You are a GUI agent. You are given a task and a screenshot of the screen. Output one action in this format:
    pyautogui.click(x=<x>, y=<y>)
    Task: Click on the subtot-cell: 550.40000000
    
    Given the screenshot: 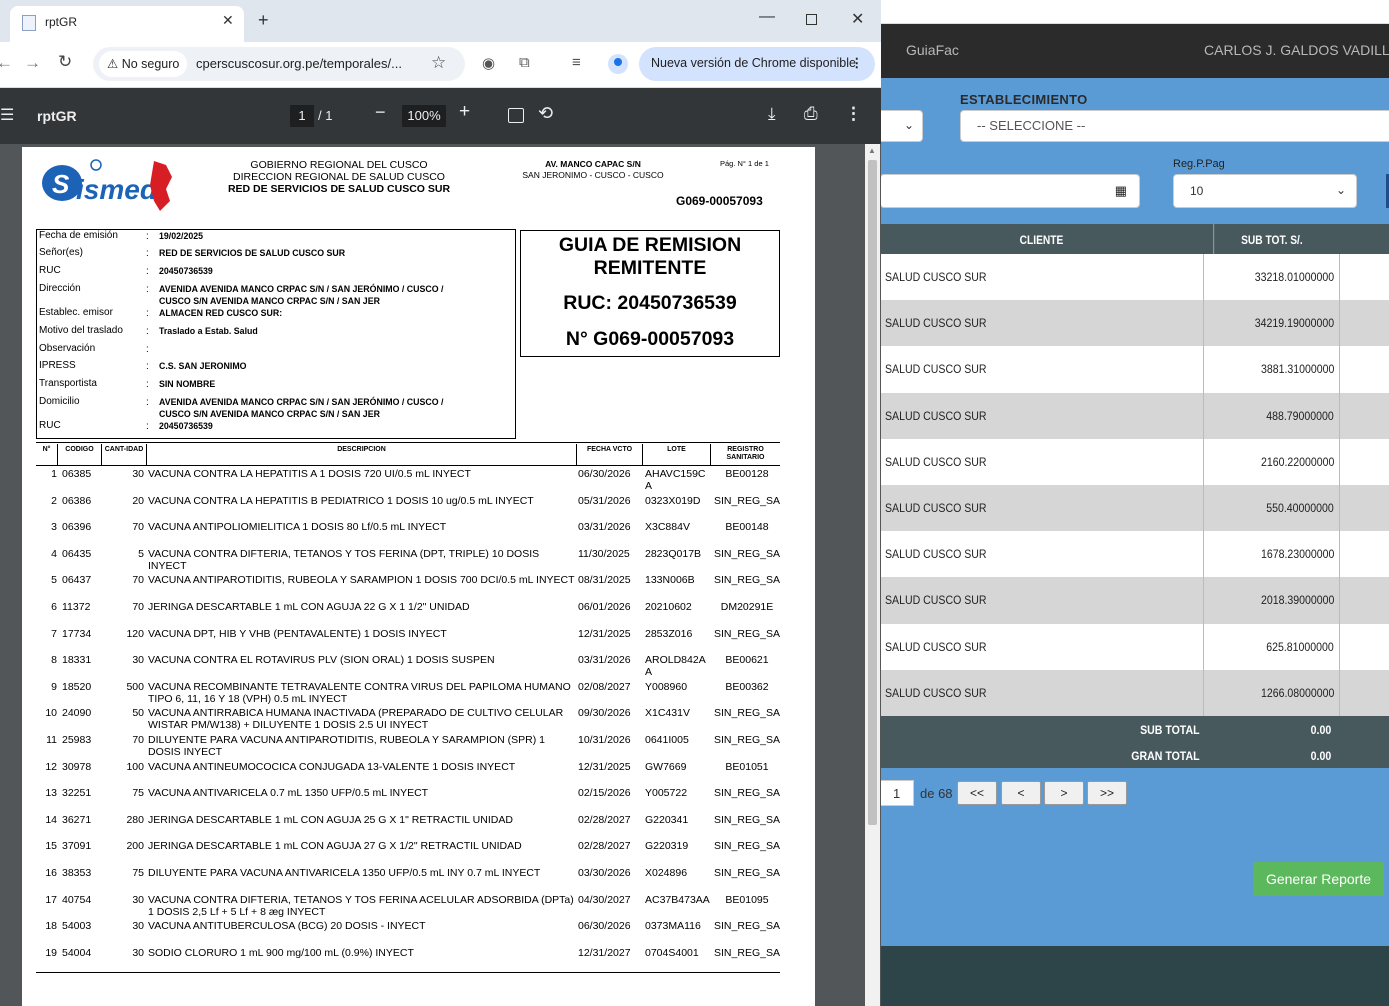 What is the action you would take?
    pyautogui.click(x=1300, y=507)
    